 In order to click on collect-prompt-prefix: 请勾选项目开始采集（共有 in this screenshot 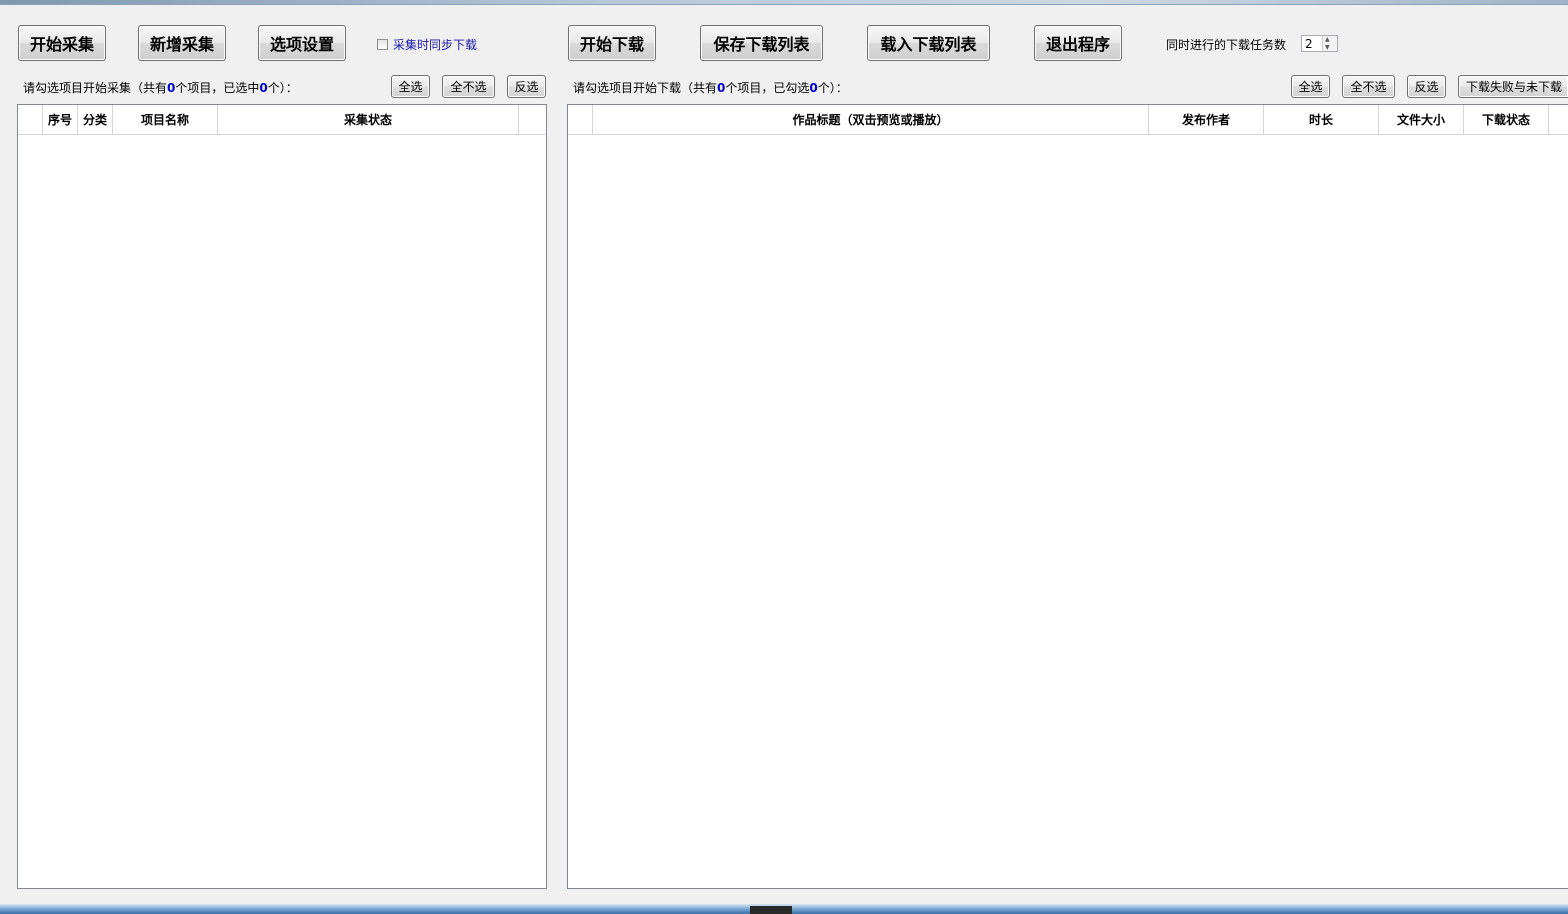, I will do `click(95, 88)`.